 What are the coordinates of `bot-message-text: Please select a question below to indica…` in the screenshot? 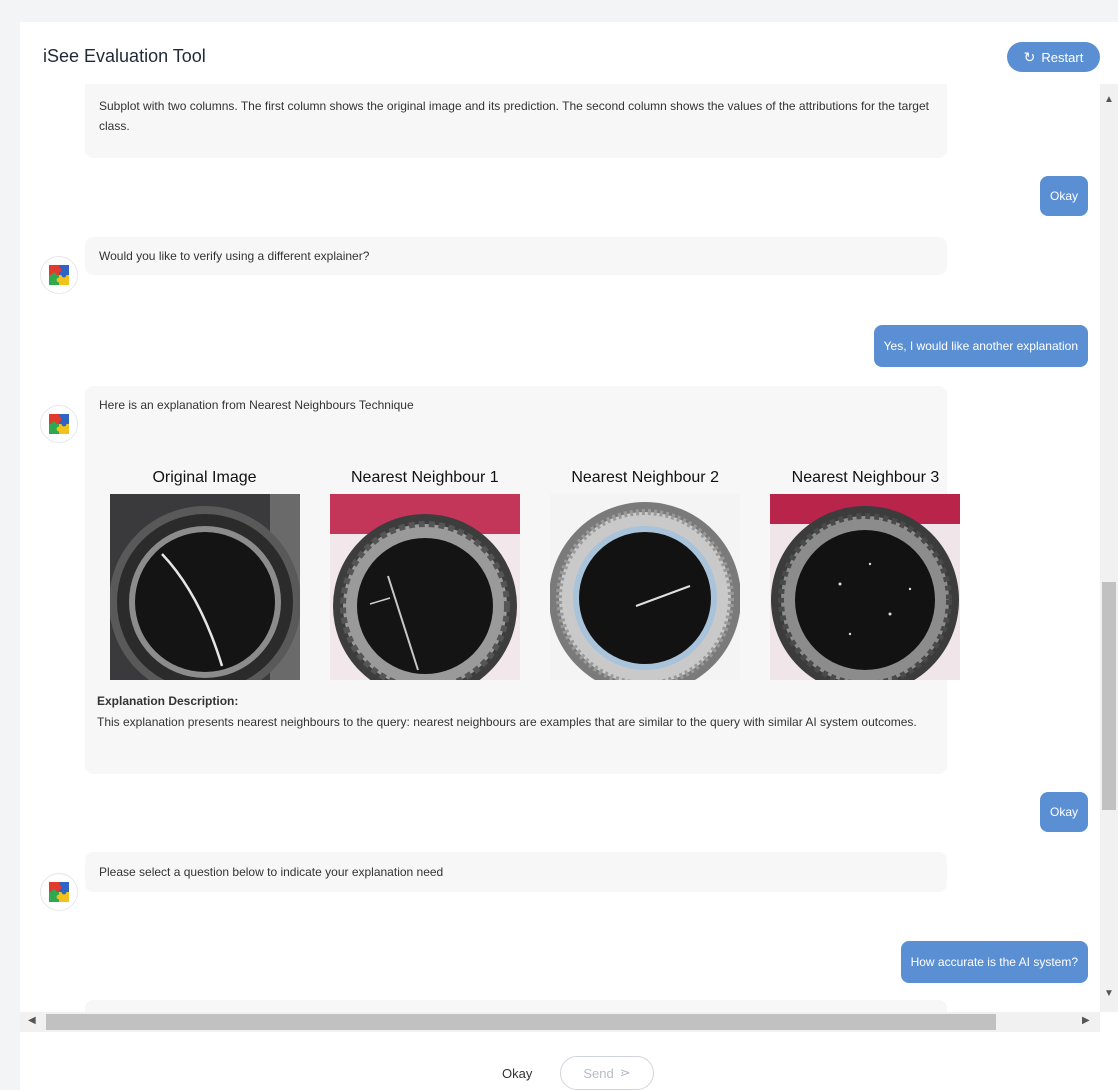 It's located at (271, 872).